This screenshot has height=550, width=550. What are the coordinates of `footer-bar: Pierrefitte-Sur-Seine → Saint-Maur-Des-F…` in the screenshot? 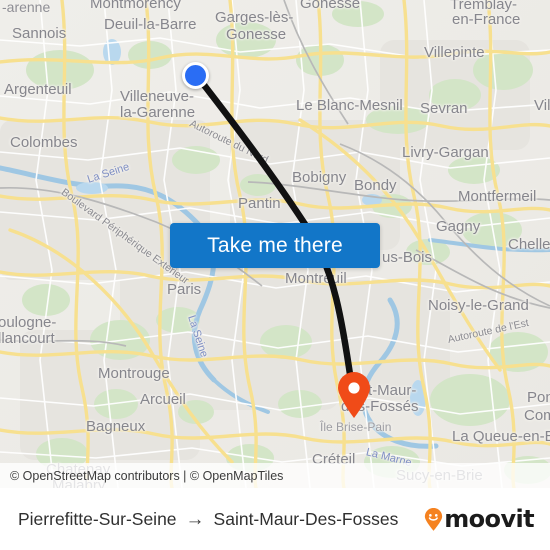 It's located at (275, 519).